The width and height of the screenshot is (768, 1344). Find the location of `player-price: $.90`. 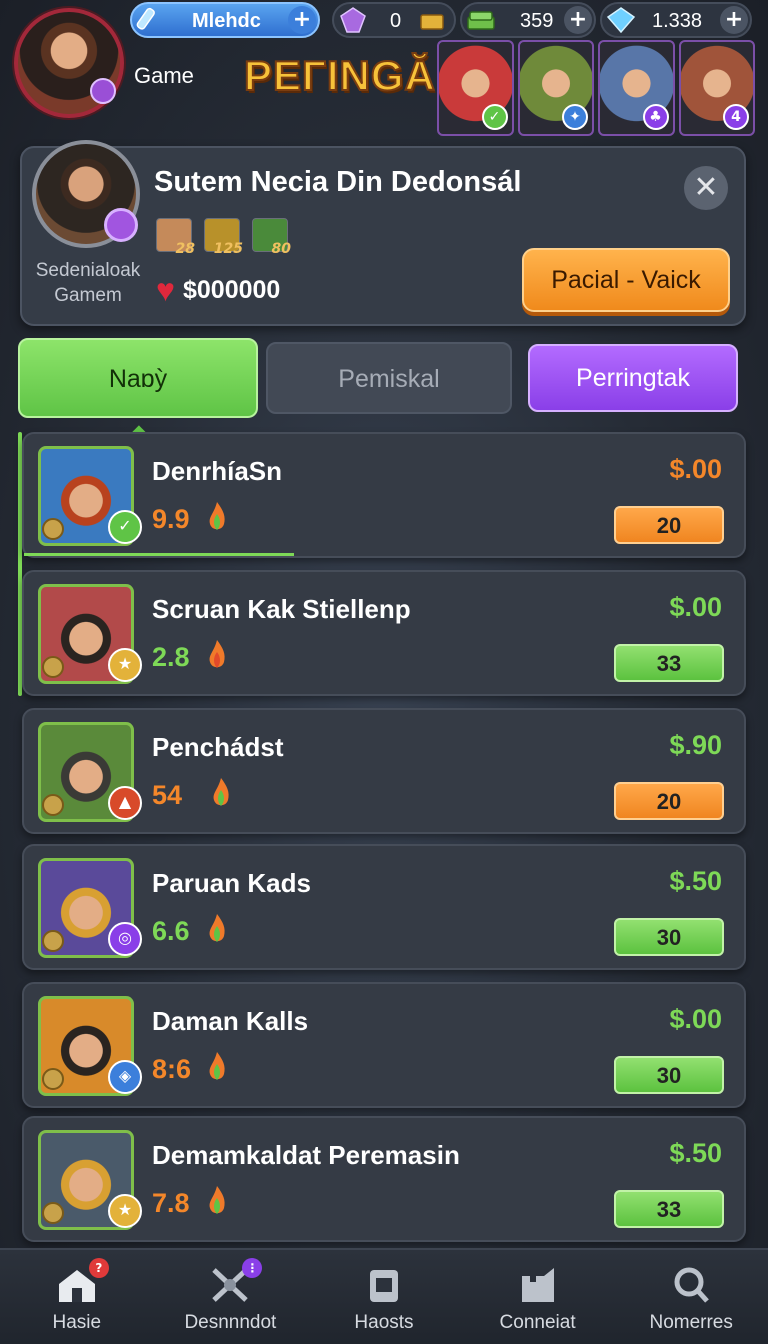

player-price: $.90 is located at coordinates (695, 745).